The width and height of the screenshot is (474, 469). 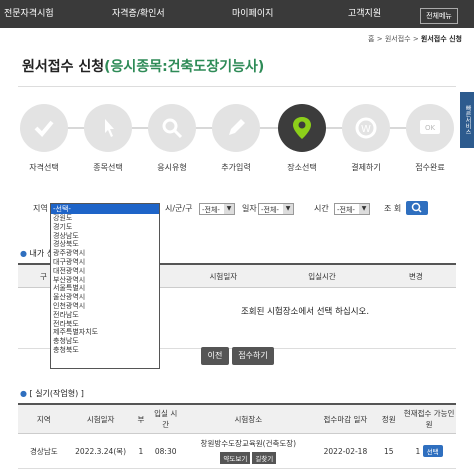 I want to click on cell-part: 1, so click(x=141, y=451).